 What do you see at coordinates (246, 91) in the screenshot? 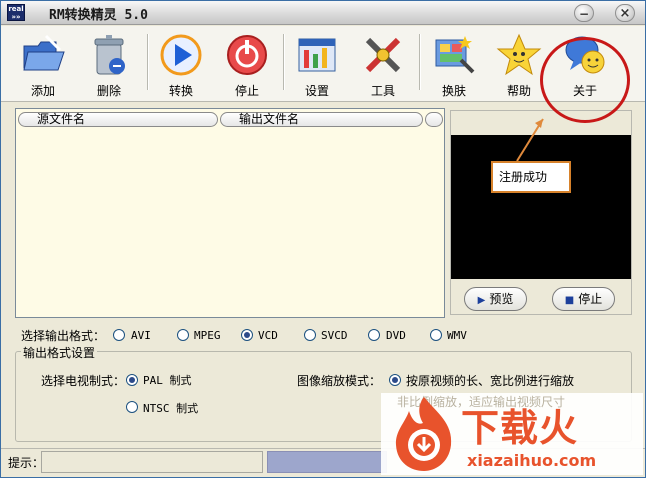
I see `stop-label: 停止` at bounding box center [246, 91].